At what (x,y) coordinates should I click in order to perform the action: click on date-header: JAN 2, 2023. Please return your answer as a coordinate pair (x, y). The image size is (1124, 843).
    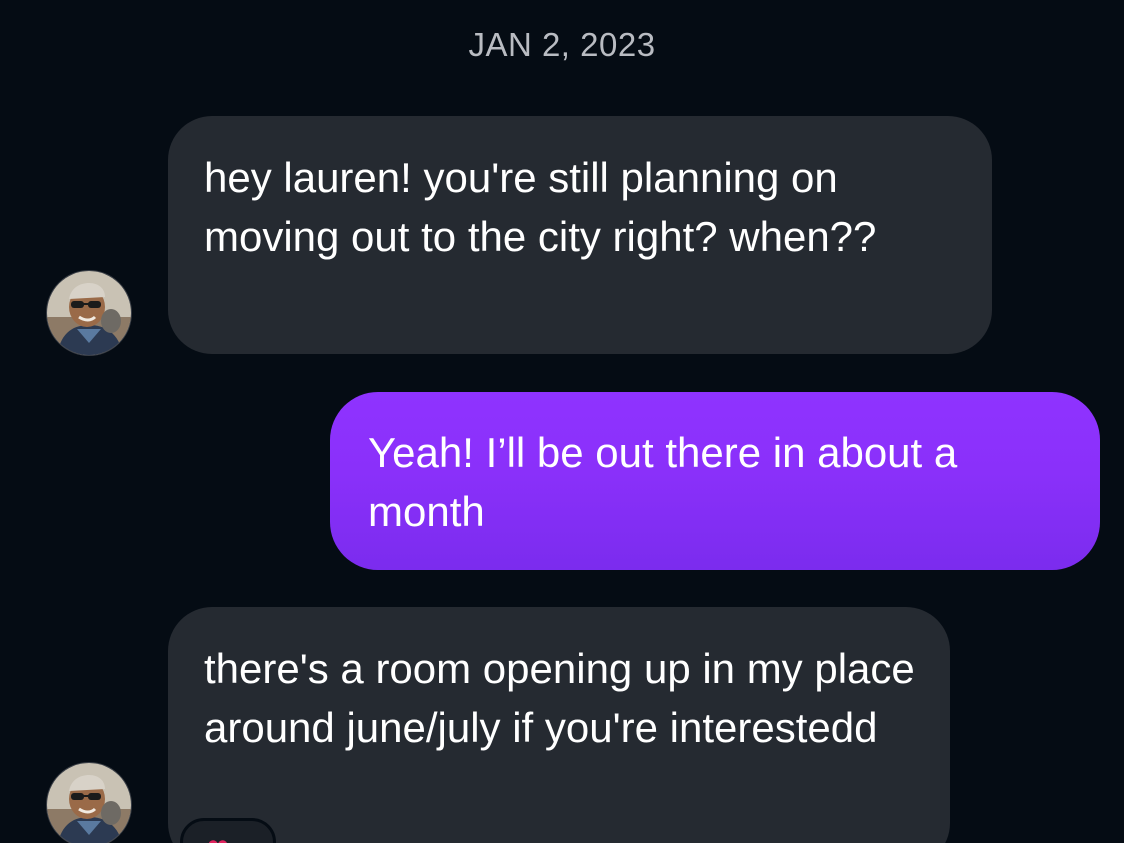
    Looking at the image, I should click on (562, 44).